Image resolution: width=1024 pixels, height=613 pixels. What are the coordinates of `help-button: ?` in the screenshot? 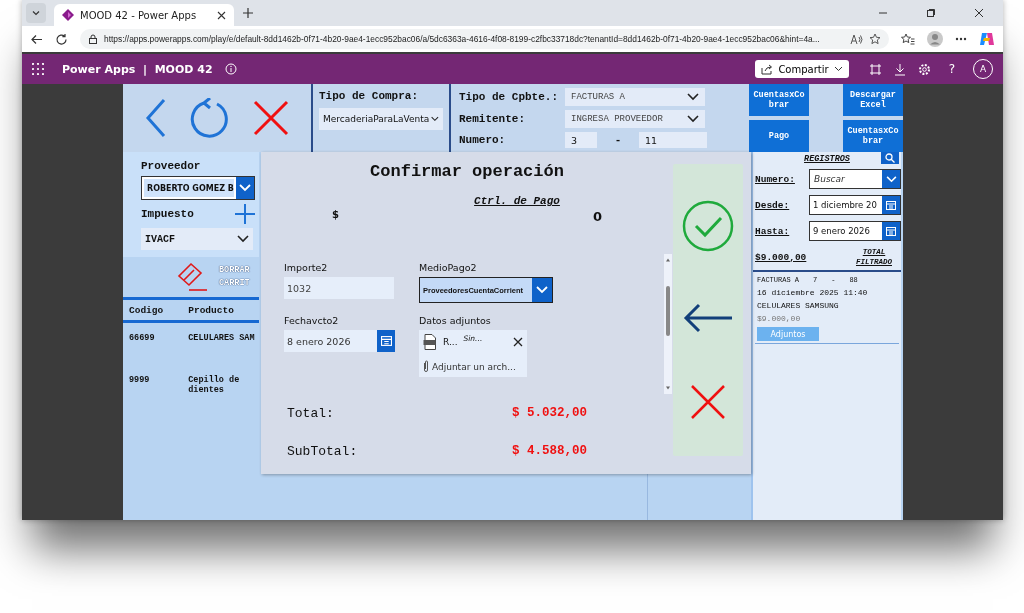 It's located at (951, 69).